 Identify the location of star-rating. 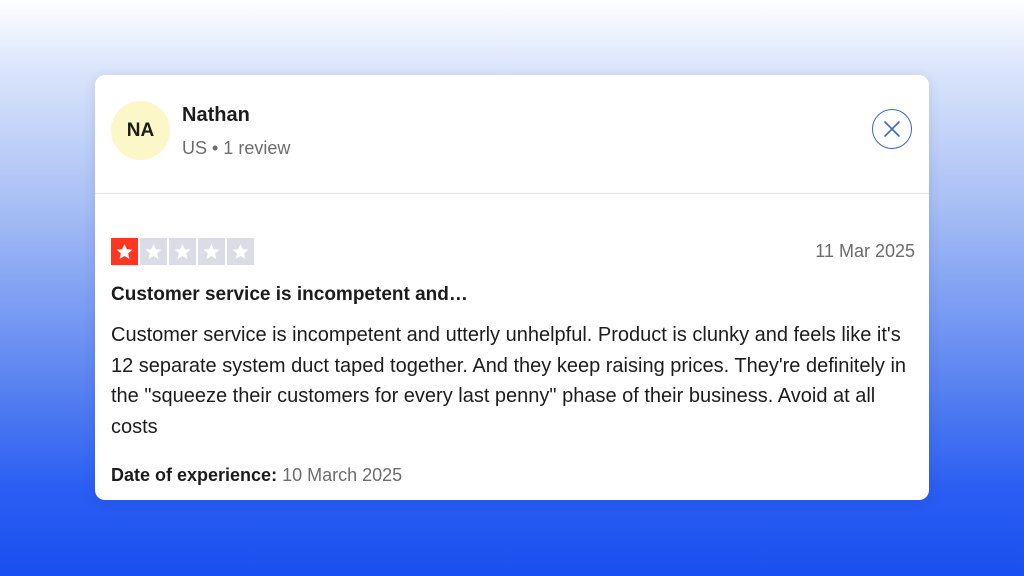
(182, 251).